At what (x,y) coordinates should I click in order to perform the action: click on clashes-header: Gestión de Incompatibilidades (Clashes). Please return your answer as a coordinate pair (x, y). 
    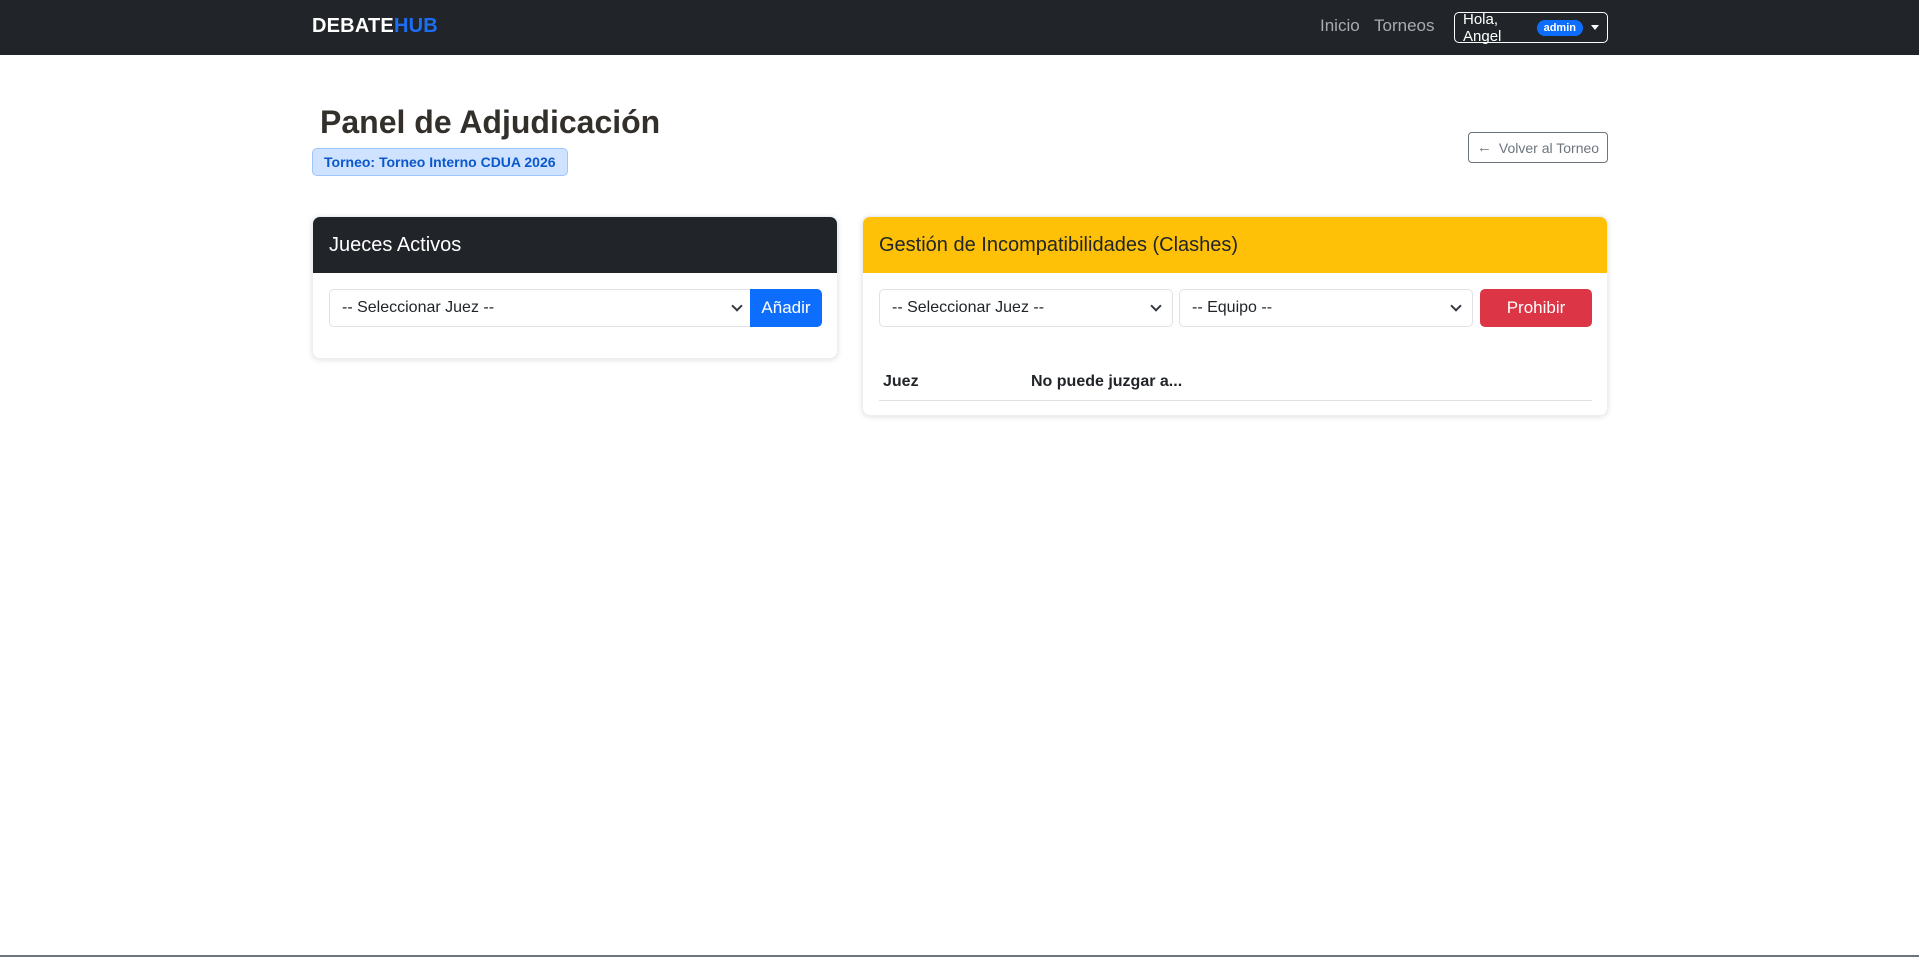
    Looking at the image, I should click on (1235, 245).